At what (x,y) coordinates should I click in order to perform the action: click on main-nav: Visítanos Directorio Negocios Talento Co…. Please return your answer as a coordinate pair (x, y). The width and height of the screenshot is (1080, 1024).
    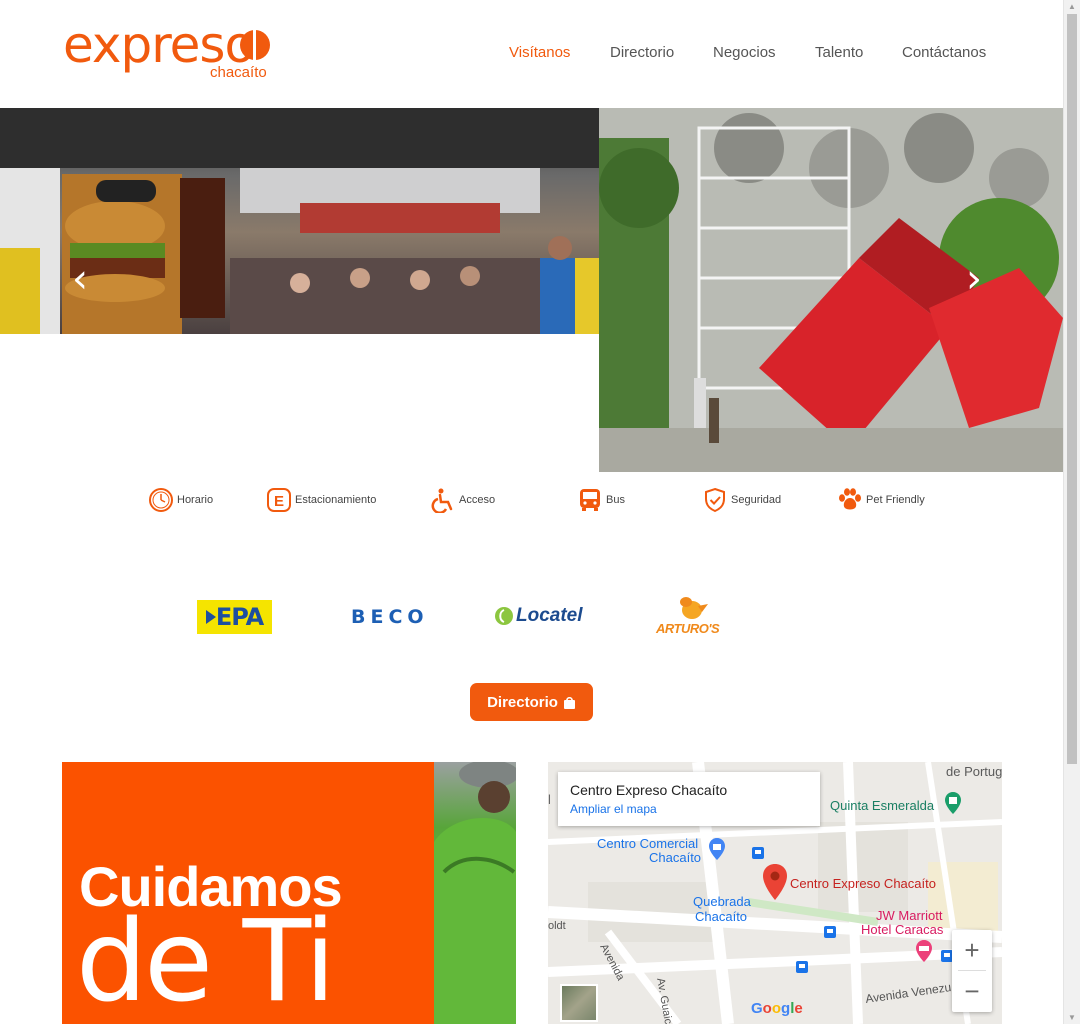
    Looking at the image, I should click on (531, 54).